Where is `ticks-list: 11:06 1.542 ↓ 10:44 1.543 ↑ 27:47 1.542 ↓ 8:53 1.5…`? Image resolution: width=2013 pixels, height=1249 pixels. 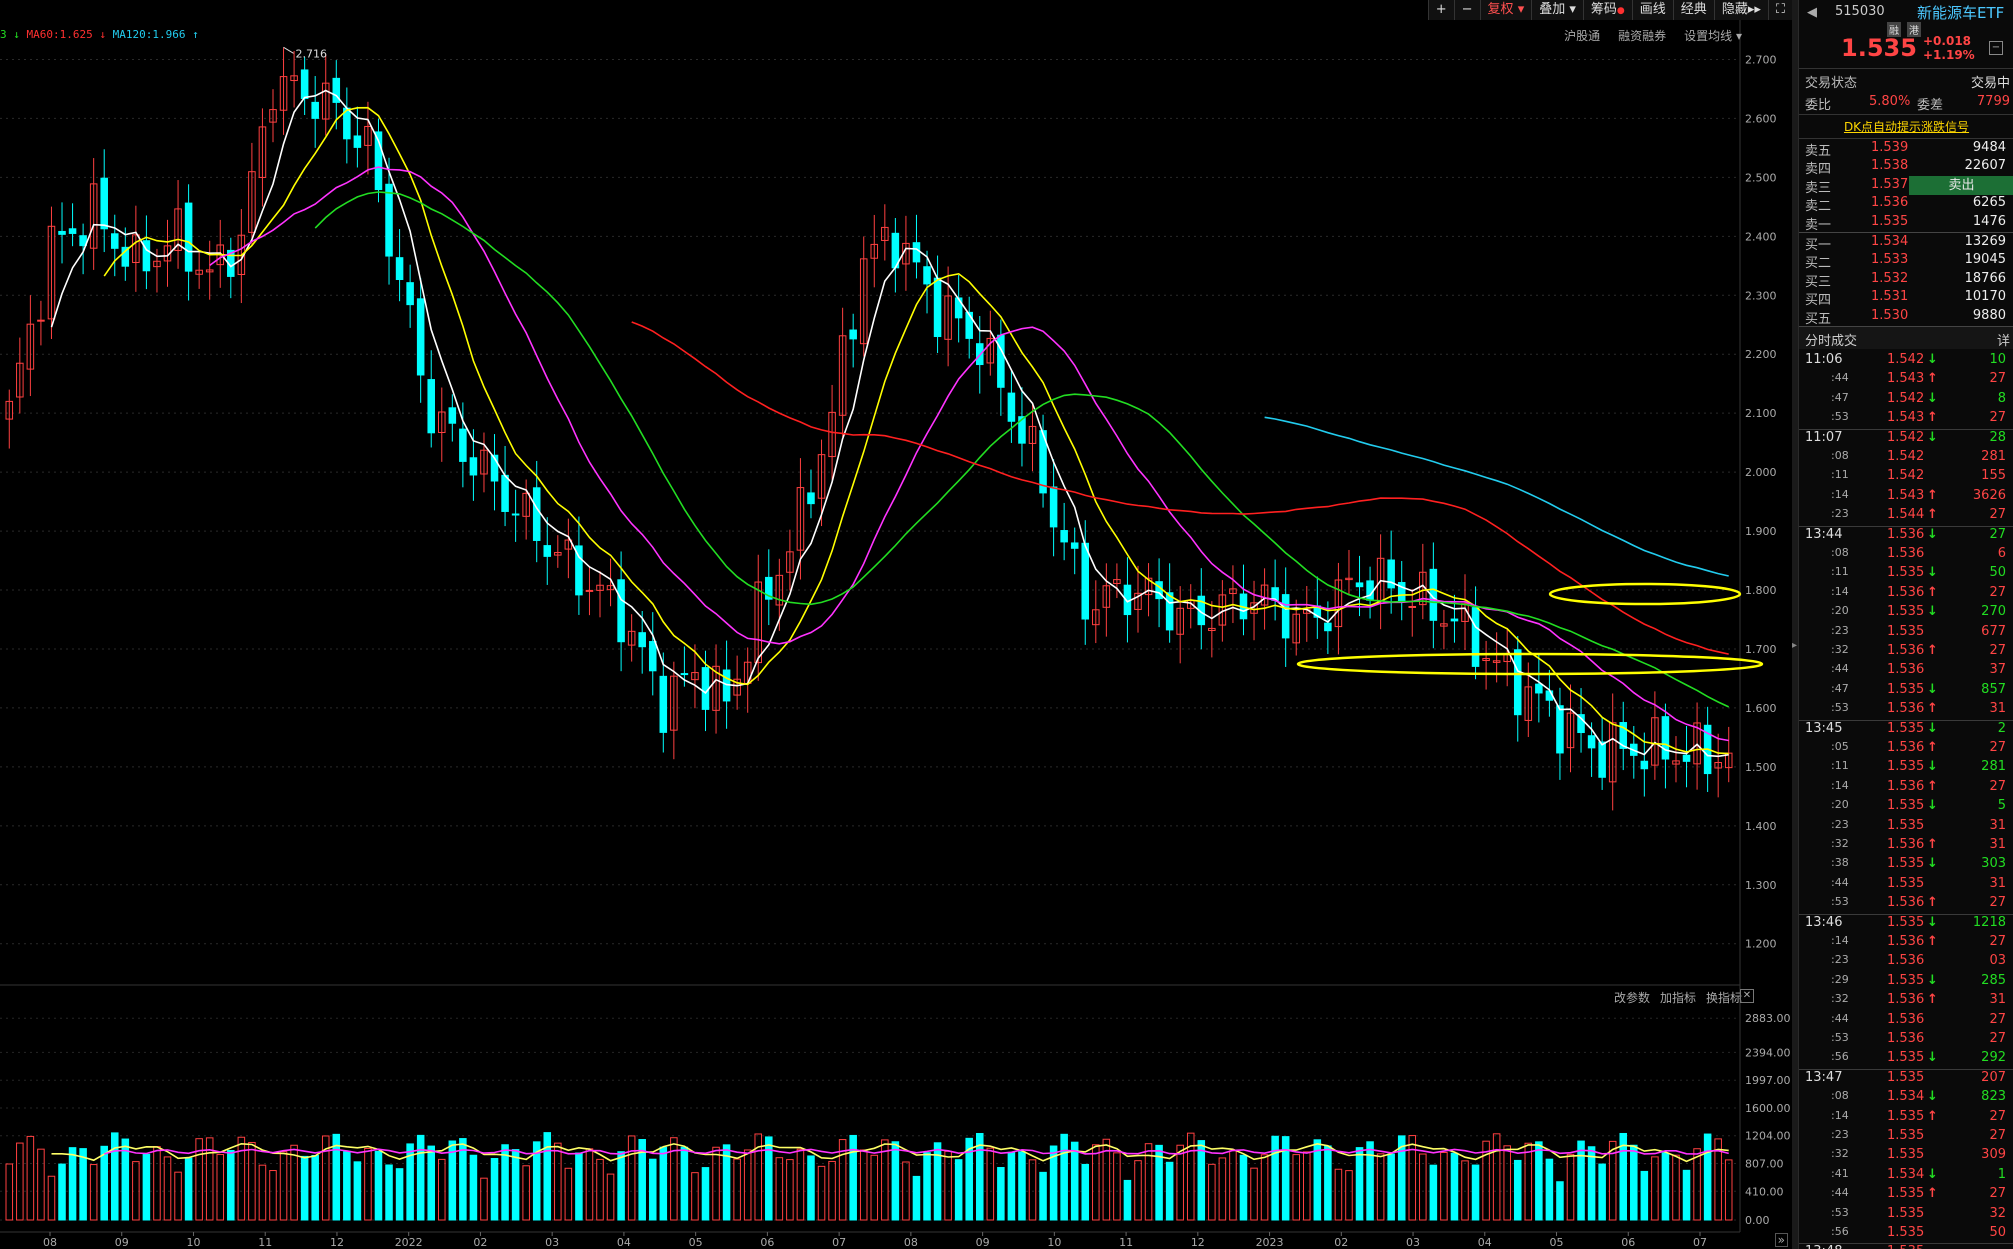 ticks-list: 11:06 1.542 ↓ 10:44 1.543 ↑ 27:47 1.542 ↓ 8:53 1.5… is located at coordinates (1906, 799).